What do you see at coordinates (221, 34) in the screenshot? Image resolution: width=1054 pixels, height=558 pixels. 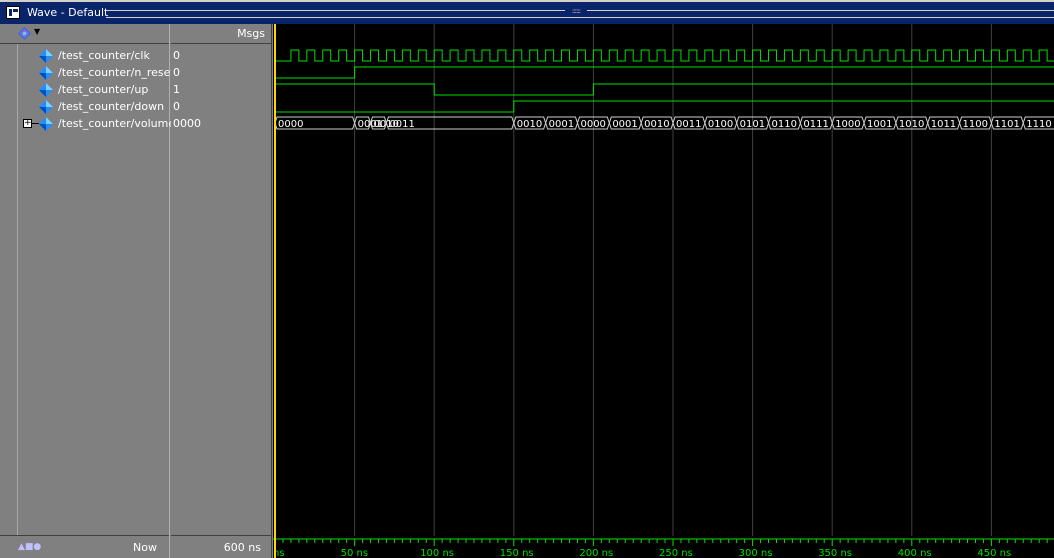 I see `values-header: Msgs` at bounding box center [221, 34].